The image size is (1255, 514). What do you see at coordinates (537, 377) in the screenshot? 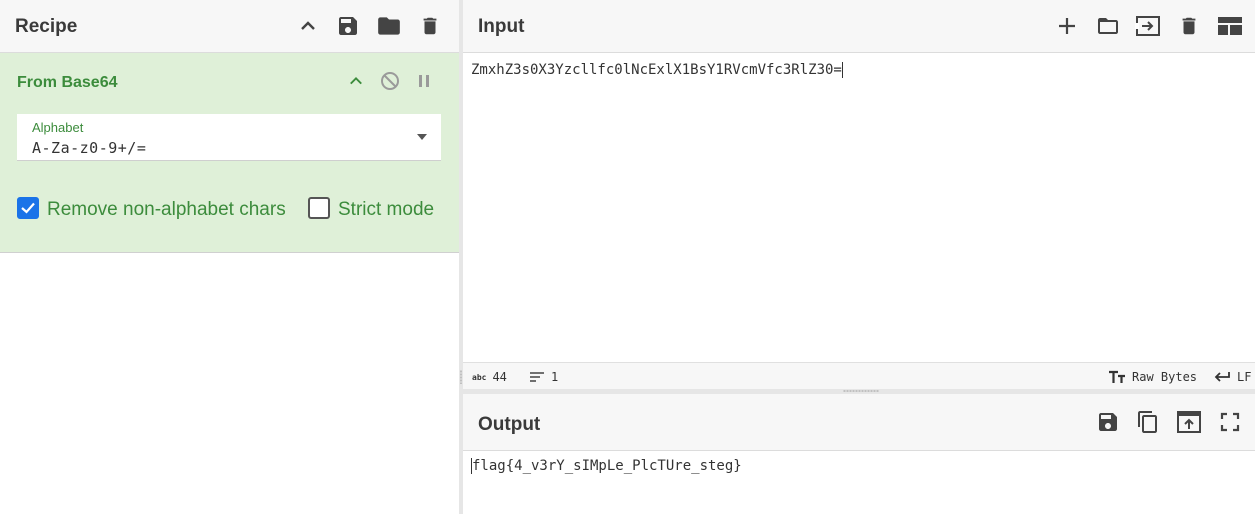
I see `lines-icon` at bounding box center [537, 377].